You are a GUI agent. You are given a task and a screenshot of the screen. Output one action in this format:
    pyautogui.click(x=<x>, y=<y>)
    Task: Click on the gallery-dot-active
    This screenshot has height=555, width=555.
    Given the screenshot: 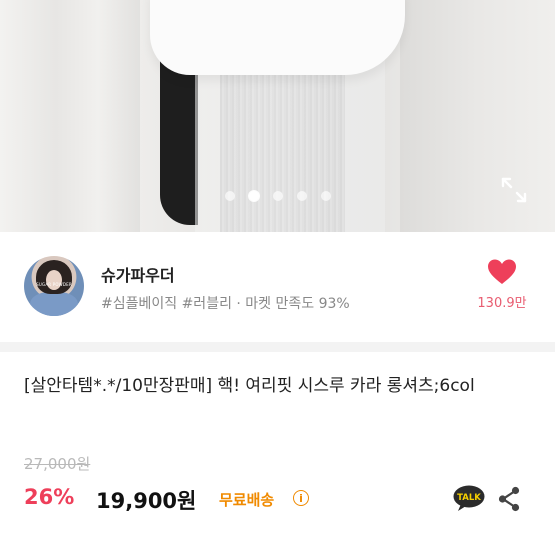 What is the action you would take?
    pyautogui.click(x=253, y=196)
    